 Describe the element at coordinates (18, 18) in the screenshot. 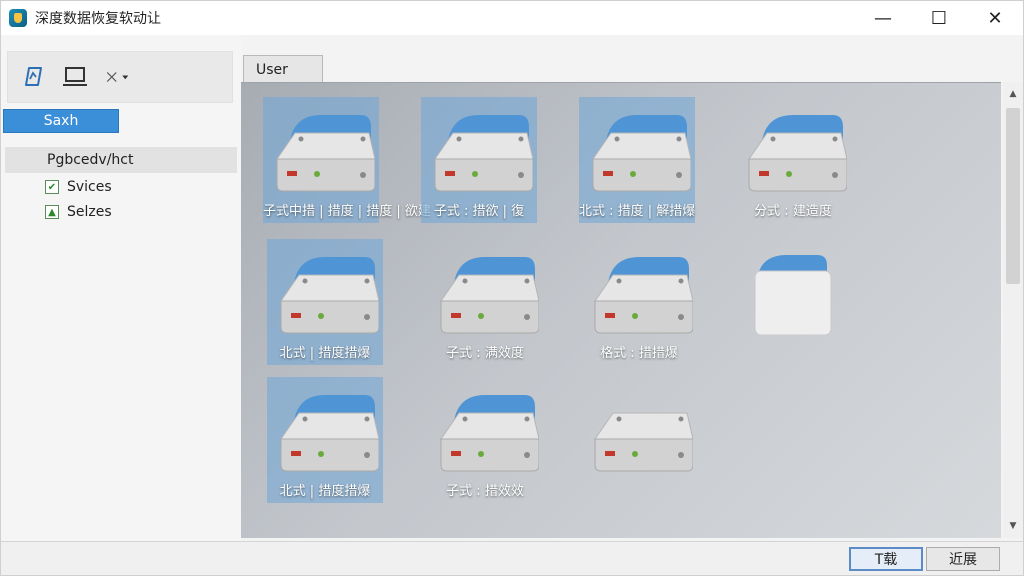

I see `app-logo-icon` at that location.